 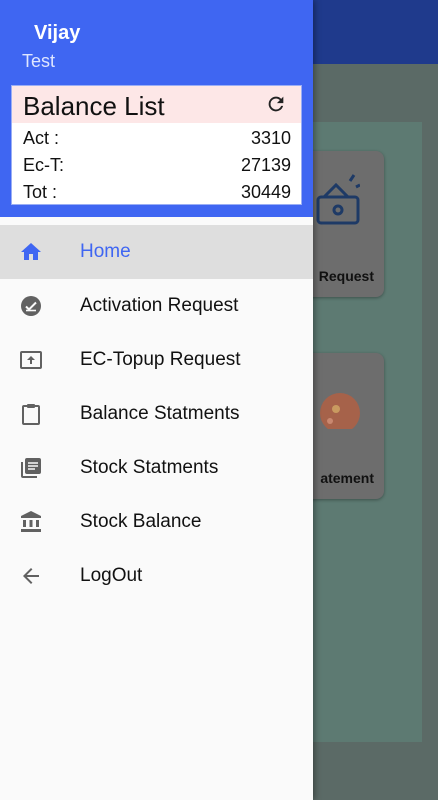 What do you see at coordinates (94, 106) in the screenshot?
I see `balance-title: Balance List` at bounding box center [94, 106].